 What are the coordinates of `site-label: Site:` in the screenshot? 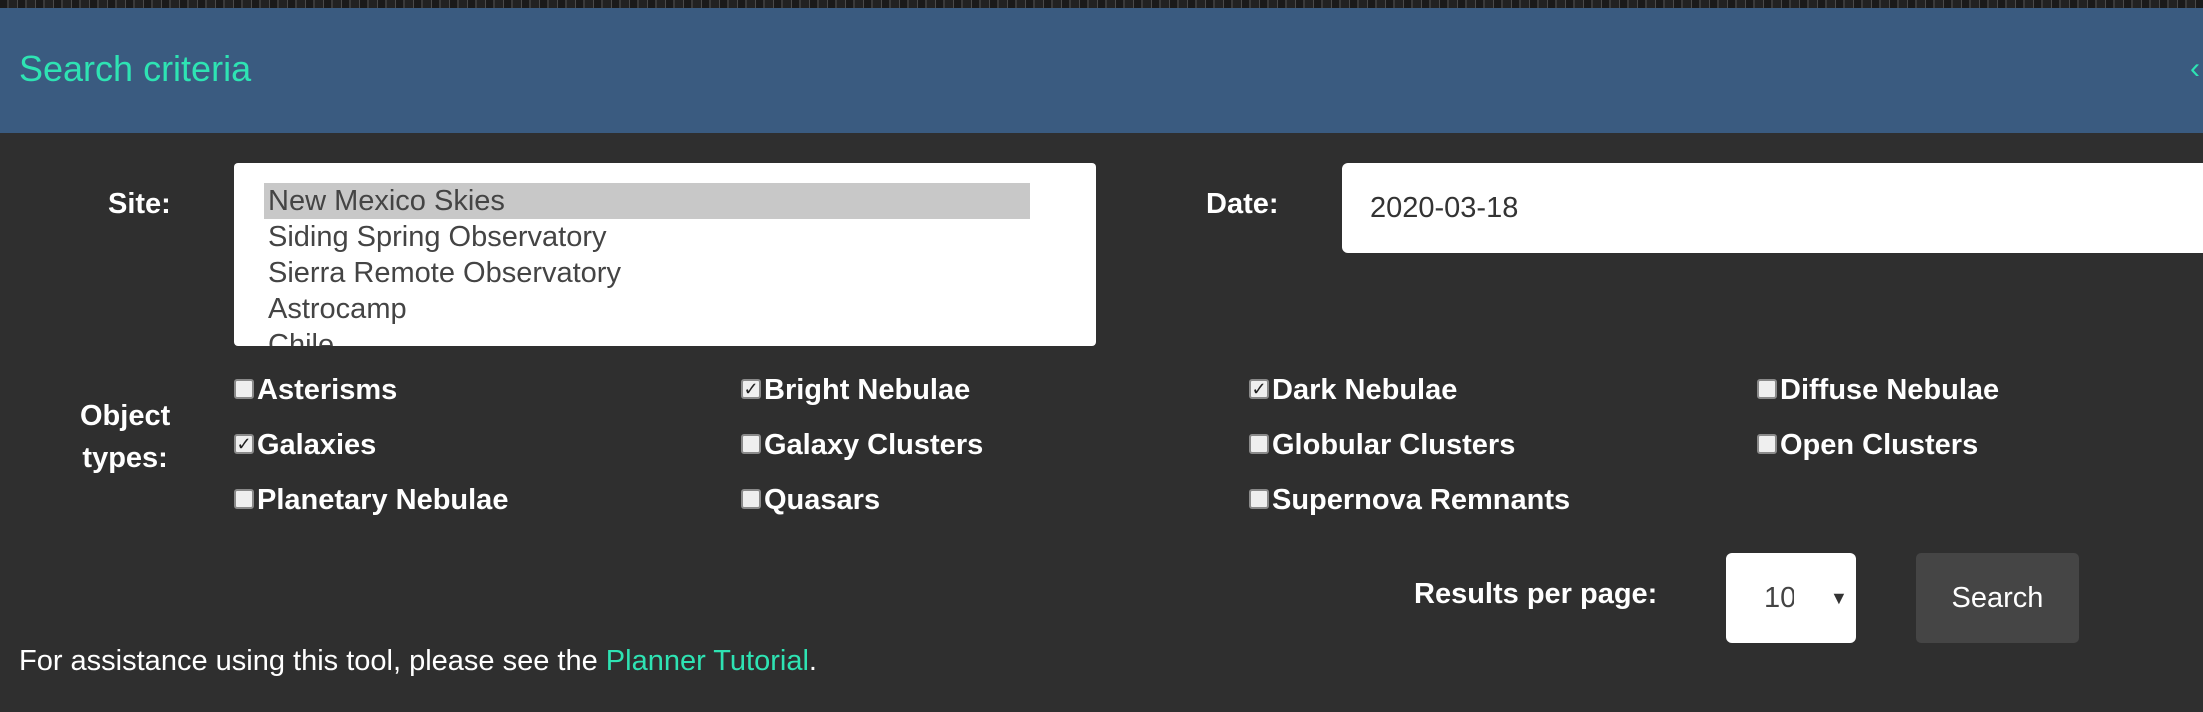 It's located at (139, 204).